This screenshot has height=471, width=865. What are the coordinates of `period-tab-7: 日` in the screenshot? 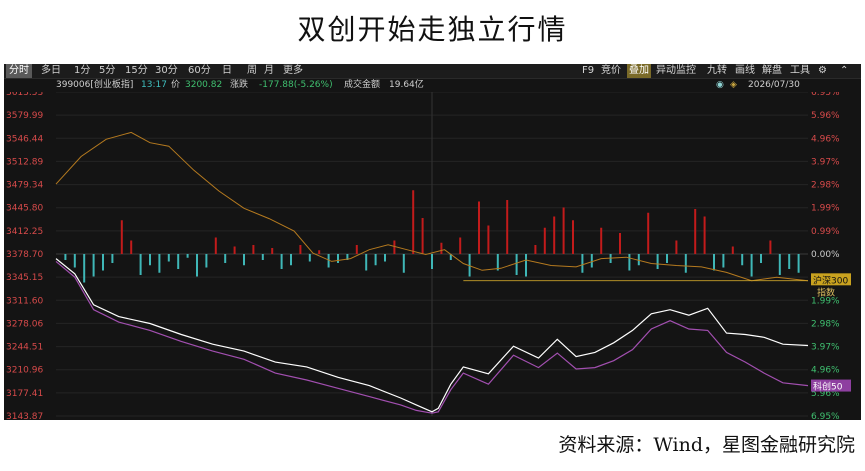 It's located at (227, 71).